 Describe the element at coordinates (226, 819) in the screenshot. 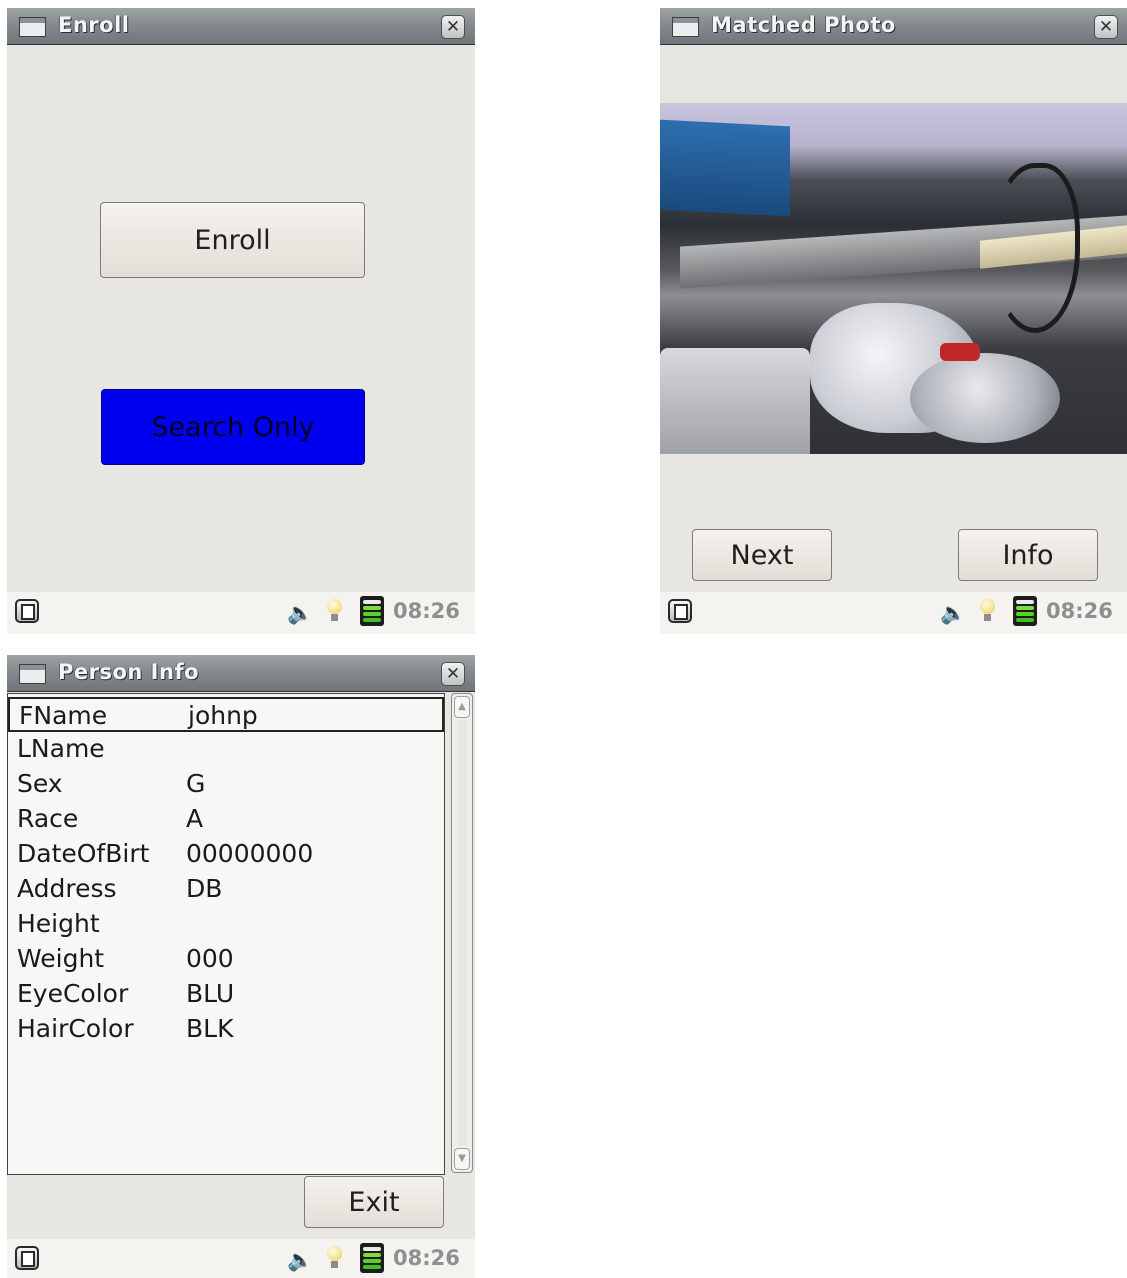

I see `list-item: Race A` at that location.